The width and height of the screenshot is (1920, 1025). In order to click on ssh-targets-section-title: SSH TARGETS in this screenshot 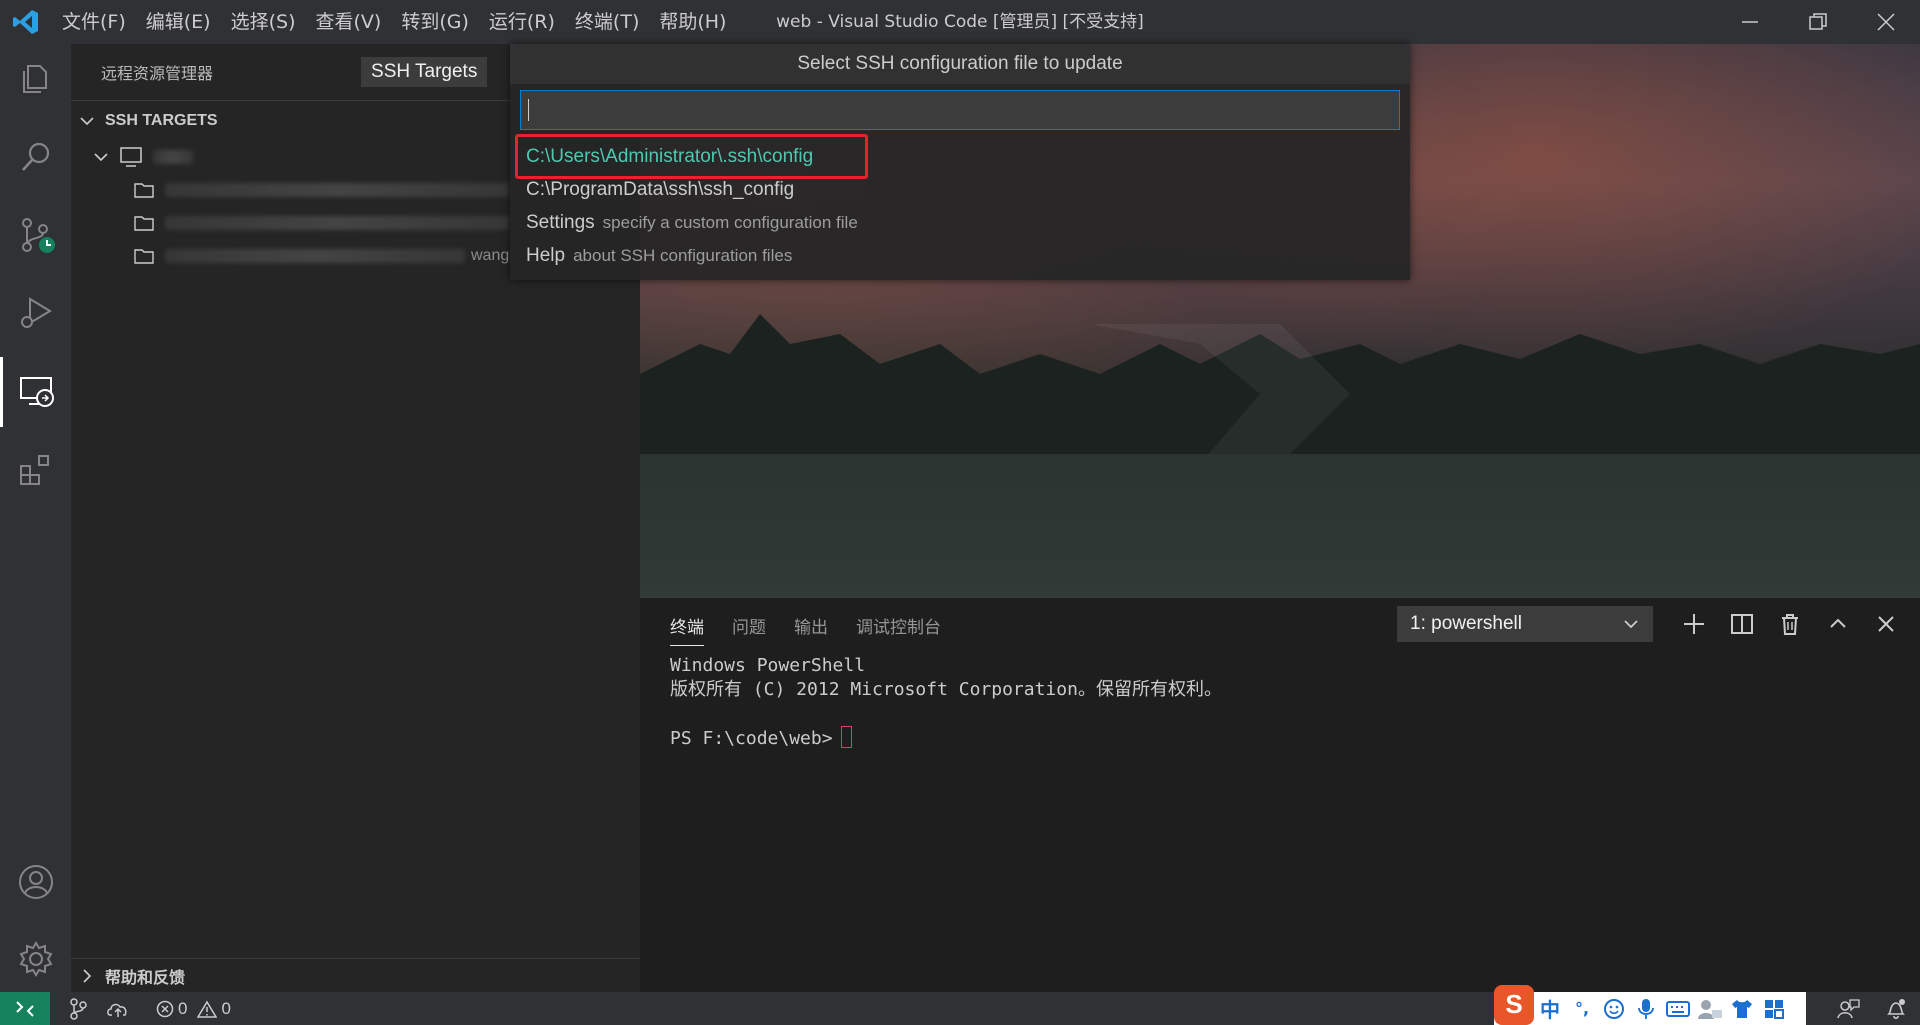, I will do `click(161, 120)`.